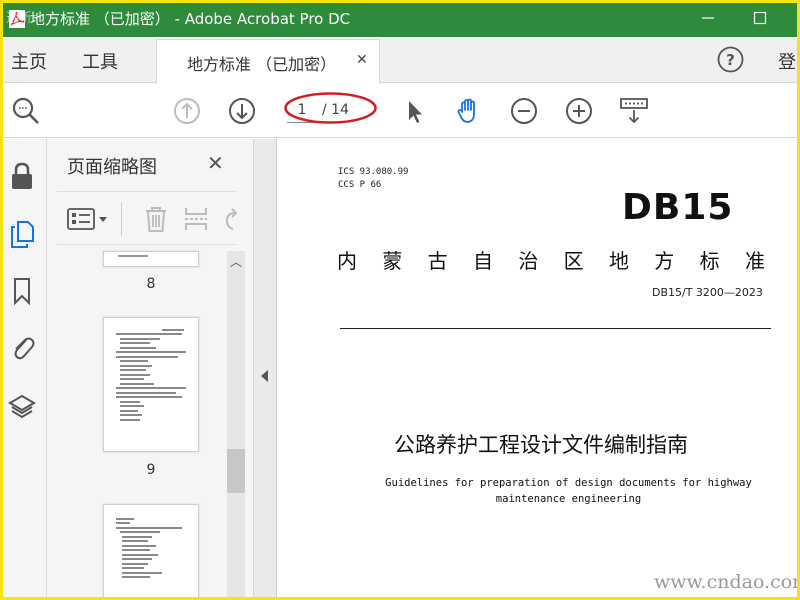  What do you see at coordinates (438, 261) in the screenshot?
I see `standard-type-char: 古` at bounding box center [438, 261].